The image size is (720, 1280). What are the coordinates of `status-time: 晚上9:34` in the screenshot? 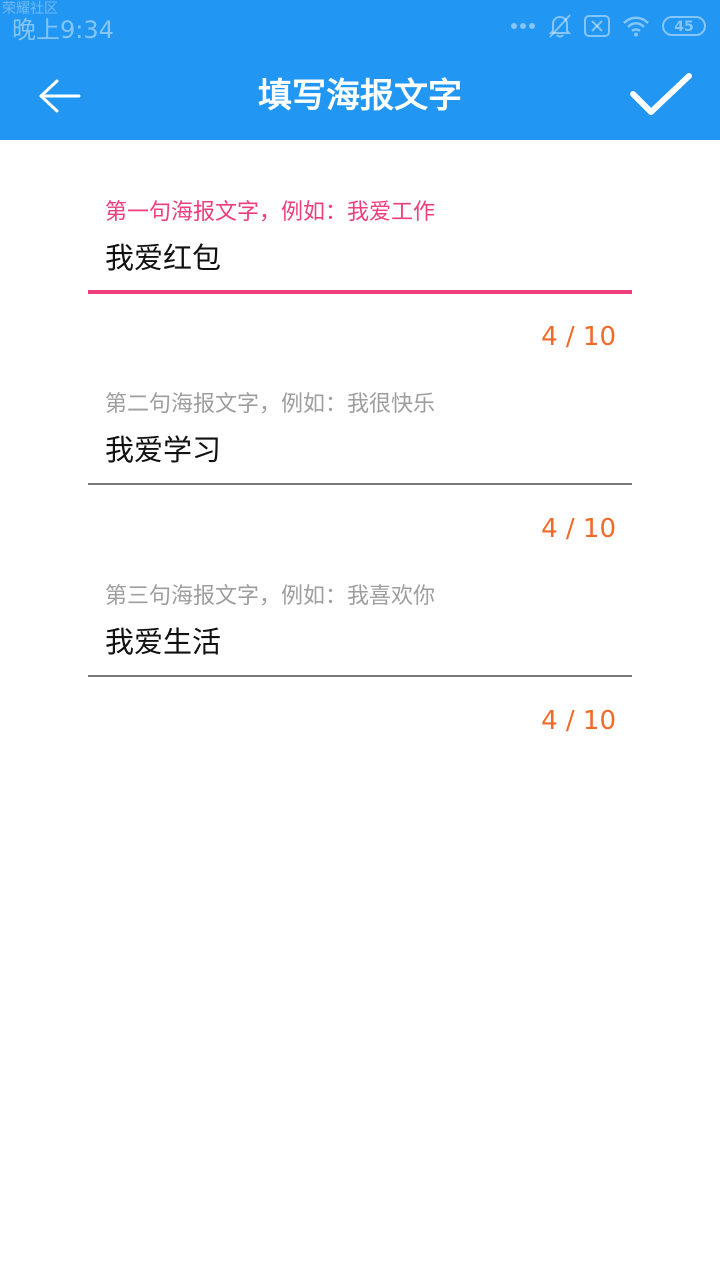 It's located at (63, 30).